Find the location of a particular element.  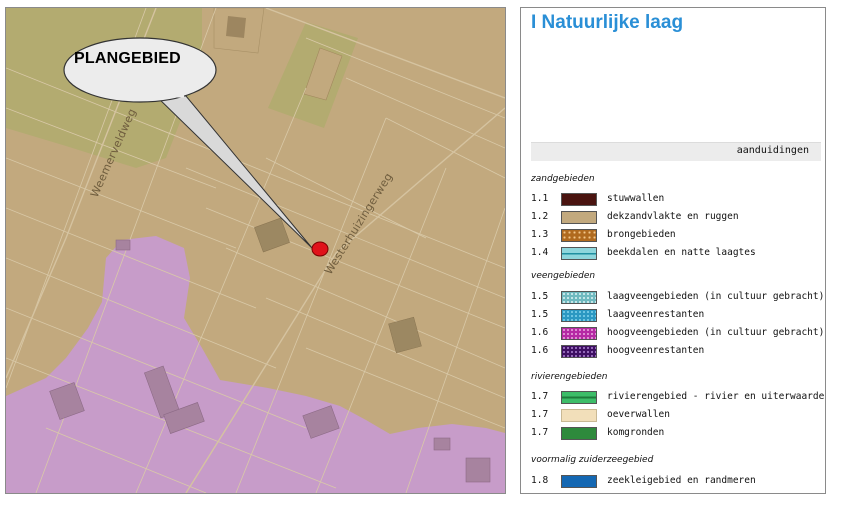

legend-label: rivierengebied - rivier en uiterwaarden is located at coordinates (716, 396).